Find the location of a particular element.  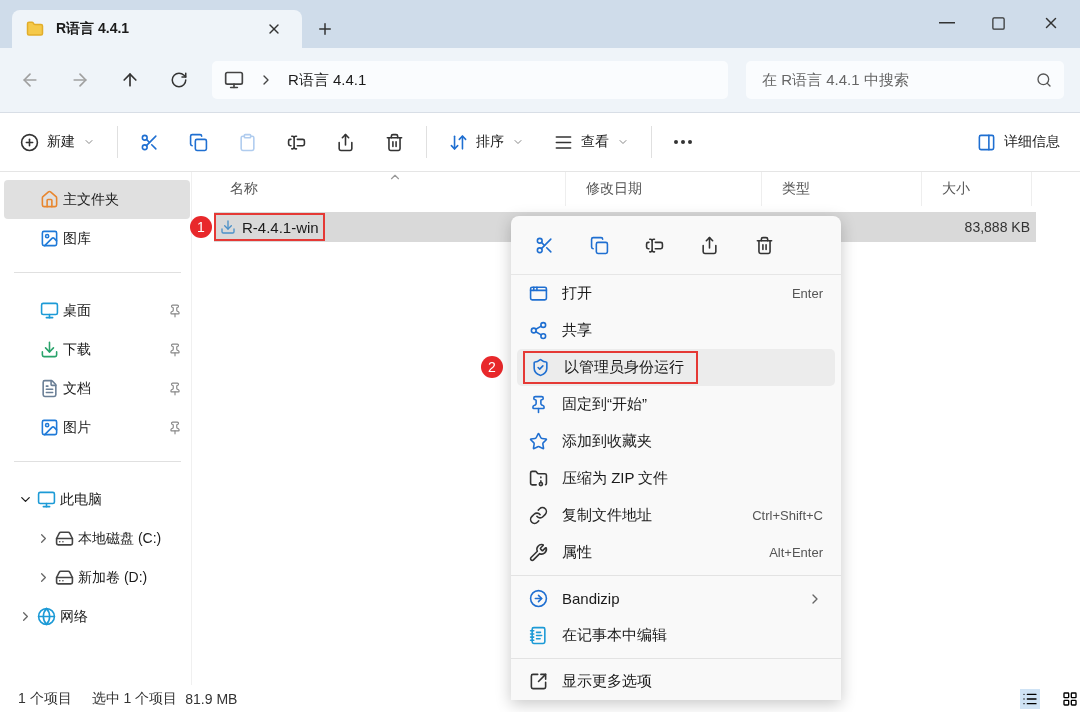

search-icon is located at coordinates (1044, 80).